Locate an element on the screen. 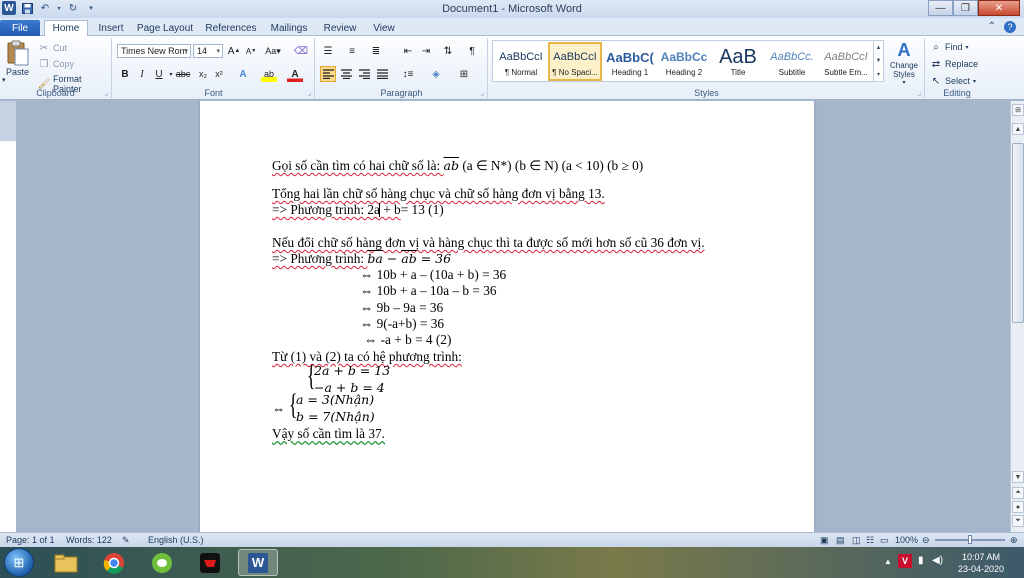 The image size is (1024, 578). close-button: ✕ is located at coordinates (999, 8).